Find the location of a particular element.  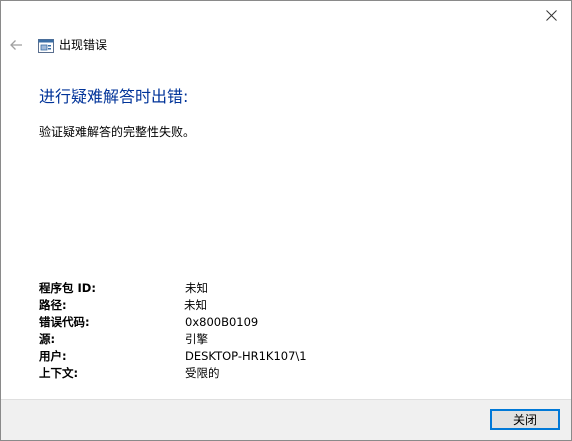

detail-value: 0x800B0109 is located at coordinates (222, 322).